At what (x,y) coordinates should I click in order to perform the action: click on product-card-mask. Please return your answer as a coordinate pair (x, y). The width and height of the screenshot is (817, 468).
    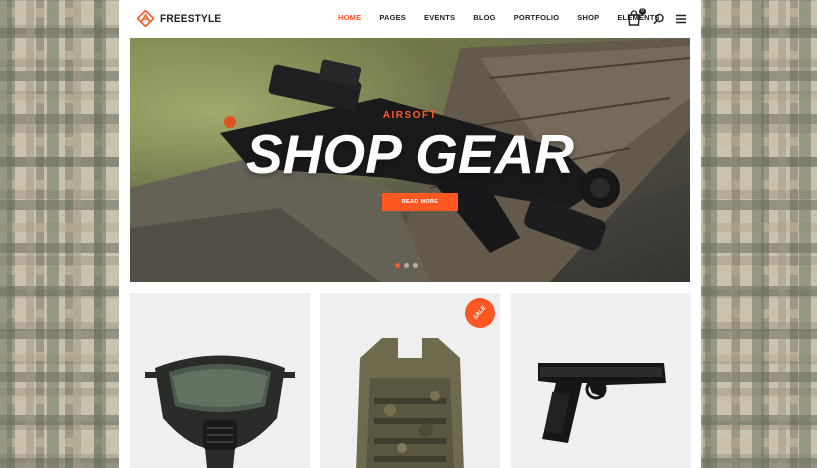
    Looking at the image, I should click on (220, 380).